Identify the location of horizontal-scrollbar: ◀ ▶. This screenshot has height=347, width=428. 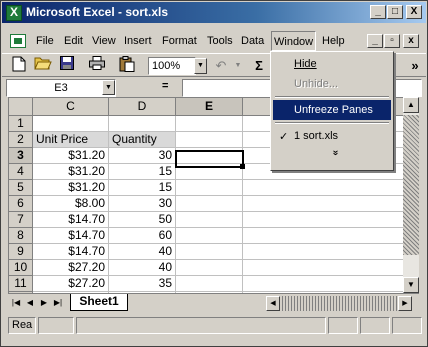
(334, 303).